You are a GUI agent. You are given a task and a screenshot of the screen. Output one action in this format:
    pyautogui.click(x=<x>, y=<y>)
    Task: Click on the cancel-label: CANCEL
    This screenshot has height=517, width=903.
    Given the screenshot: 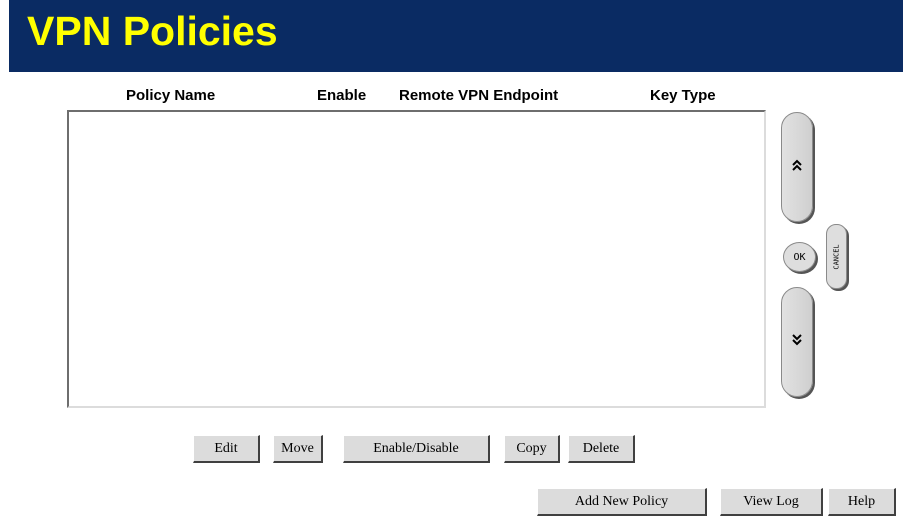 What is the action you would take?
    pyautogui.click(x=836, y=256)
    